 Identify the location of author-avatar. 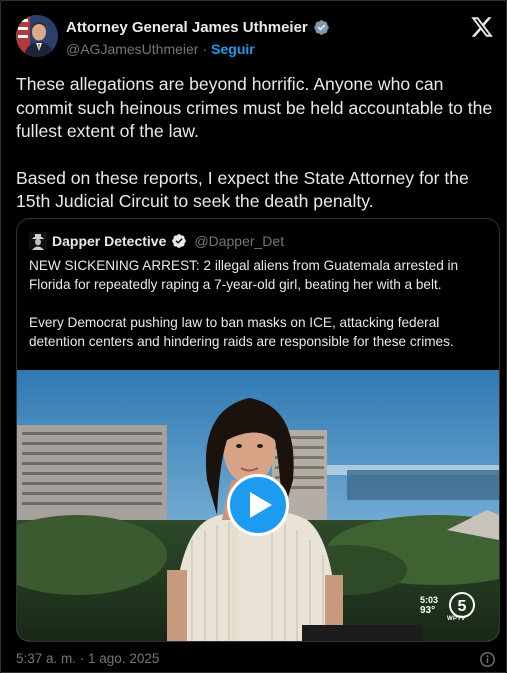
(37, 36).